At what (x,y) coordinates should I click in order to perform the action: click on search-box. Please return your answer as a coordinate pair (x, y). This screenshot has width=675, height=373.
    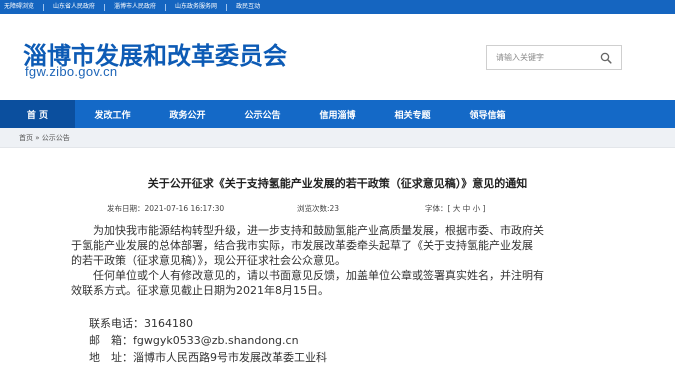
    Looking at the image, I should click on (554, 57).